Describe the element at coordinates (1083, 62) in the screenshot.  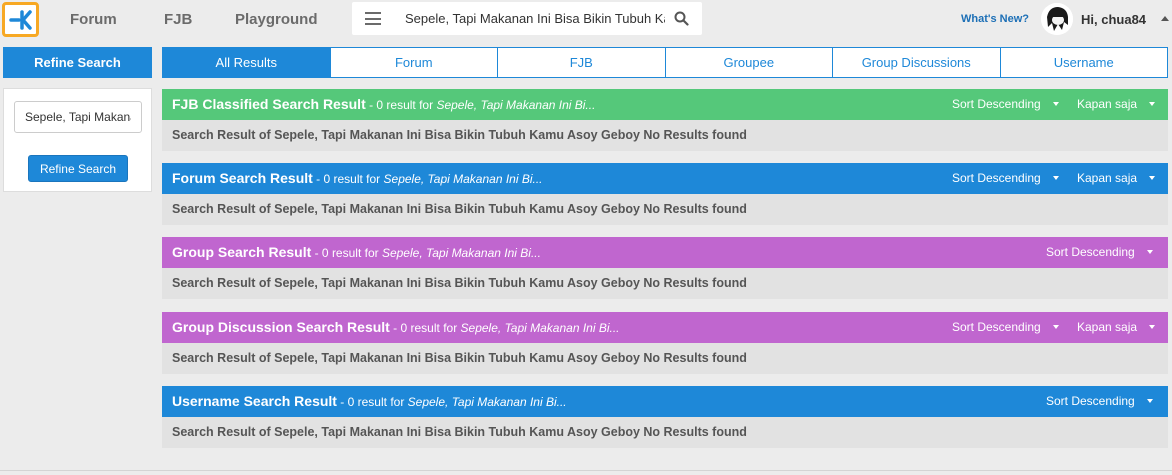
I see `tab-username: Username` at that location.